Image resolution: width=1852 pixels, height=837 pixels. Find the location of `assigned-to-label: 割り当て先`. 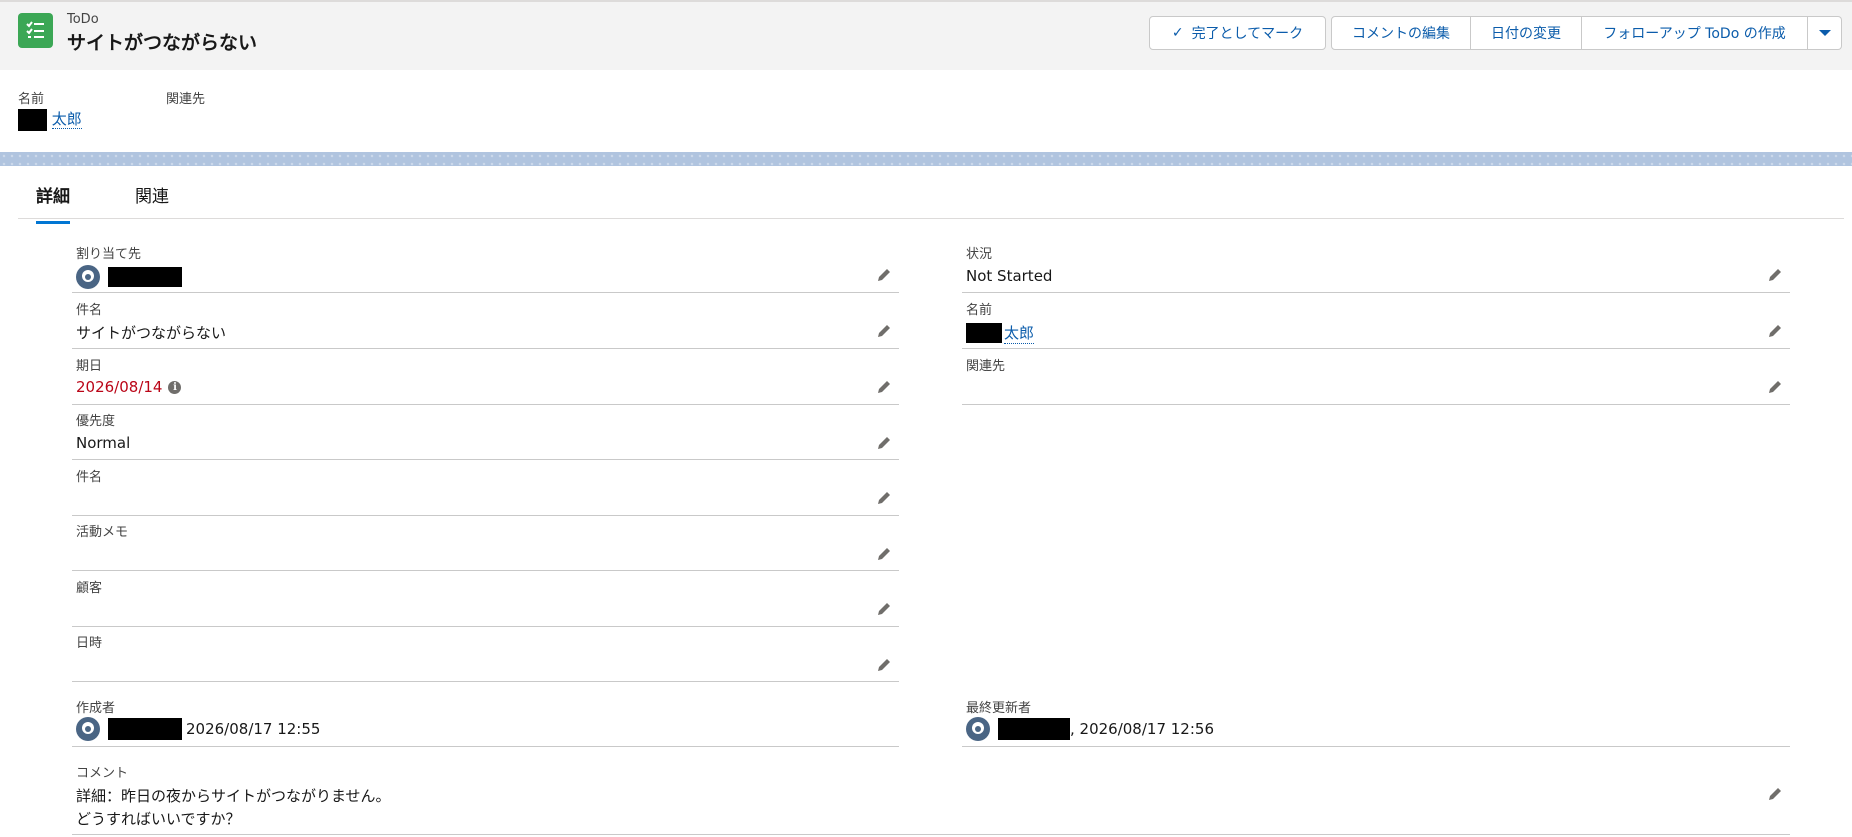

assigned-to-label: 割り当て先 is located at coordinates (109, 254).